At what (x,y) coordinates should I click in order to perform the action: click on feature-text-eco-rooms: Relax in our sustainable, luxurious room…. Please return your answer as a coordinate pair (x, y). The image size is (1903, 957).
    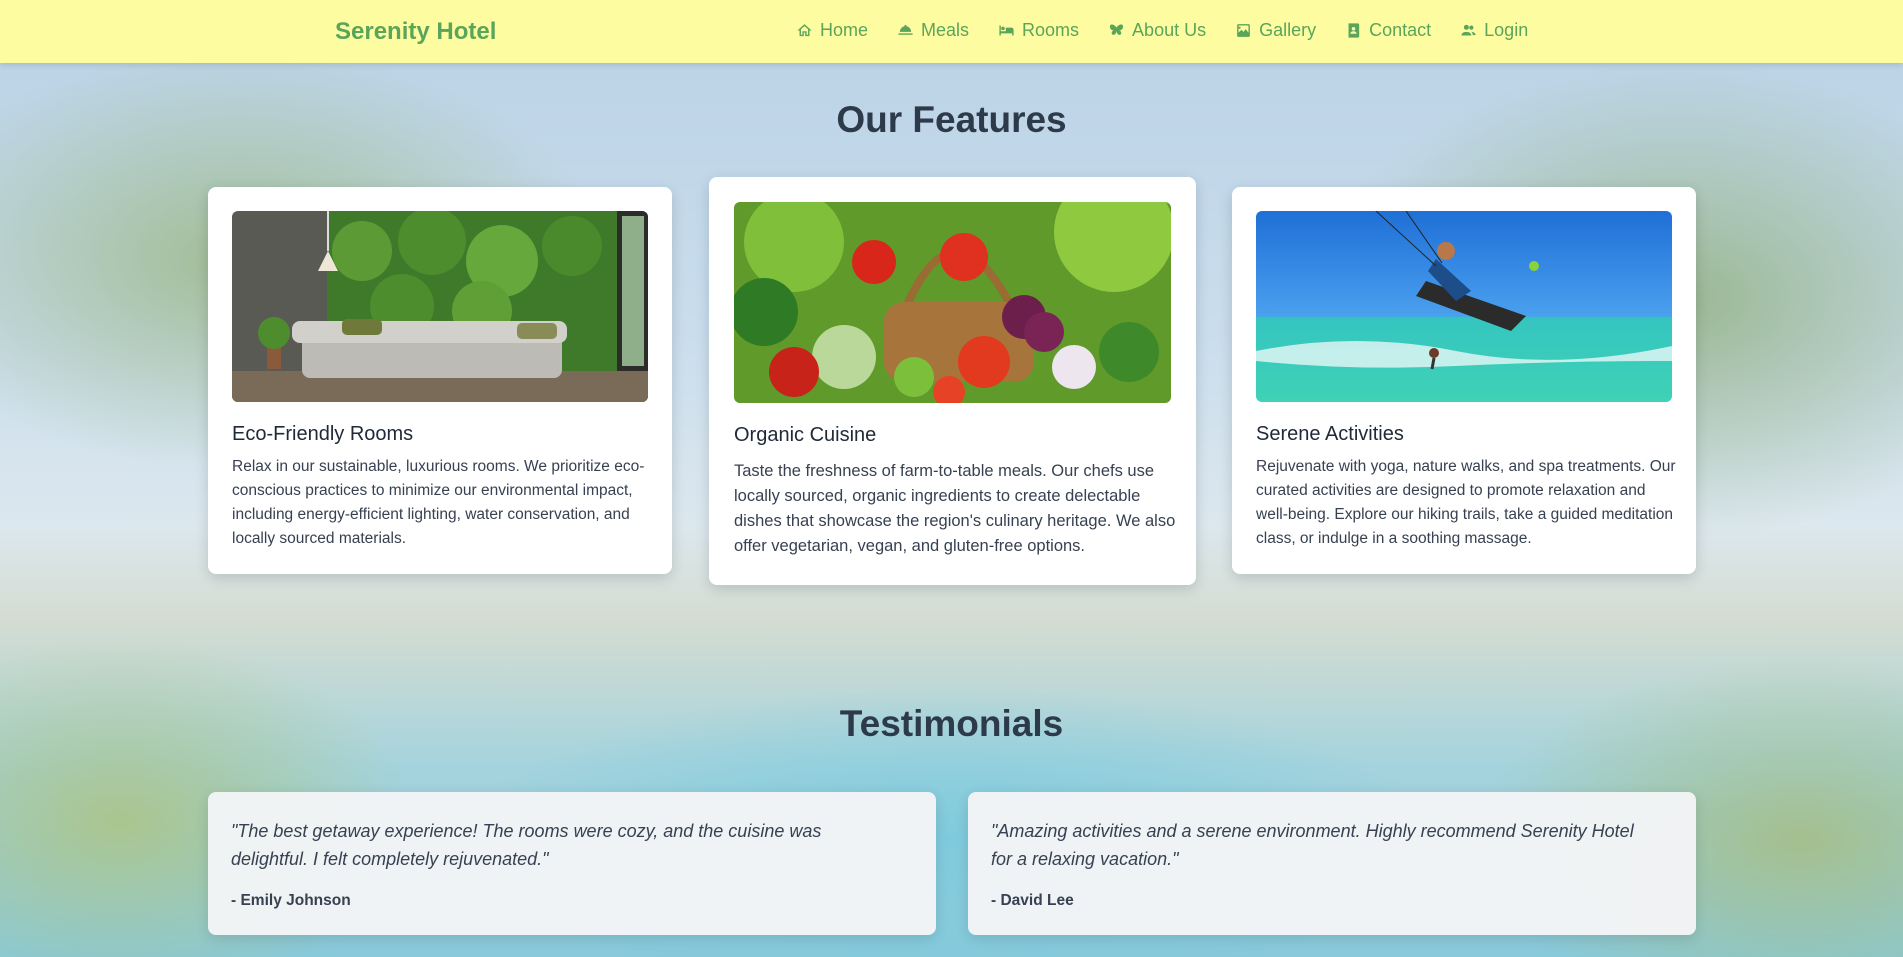
    Looking at the image, I should click on (438, 502).